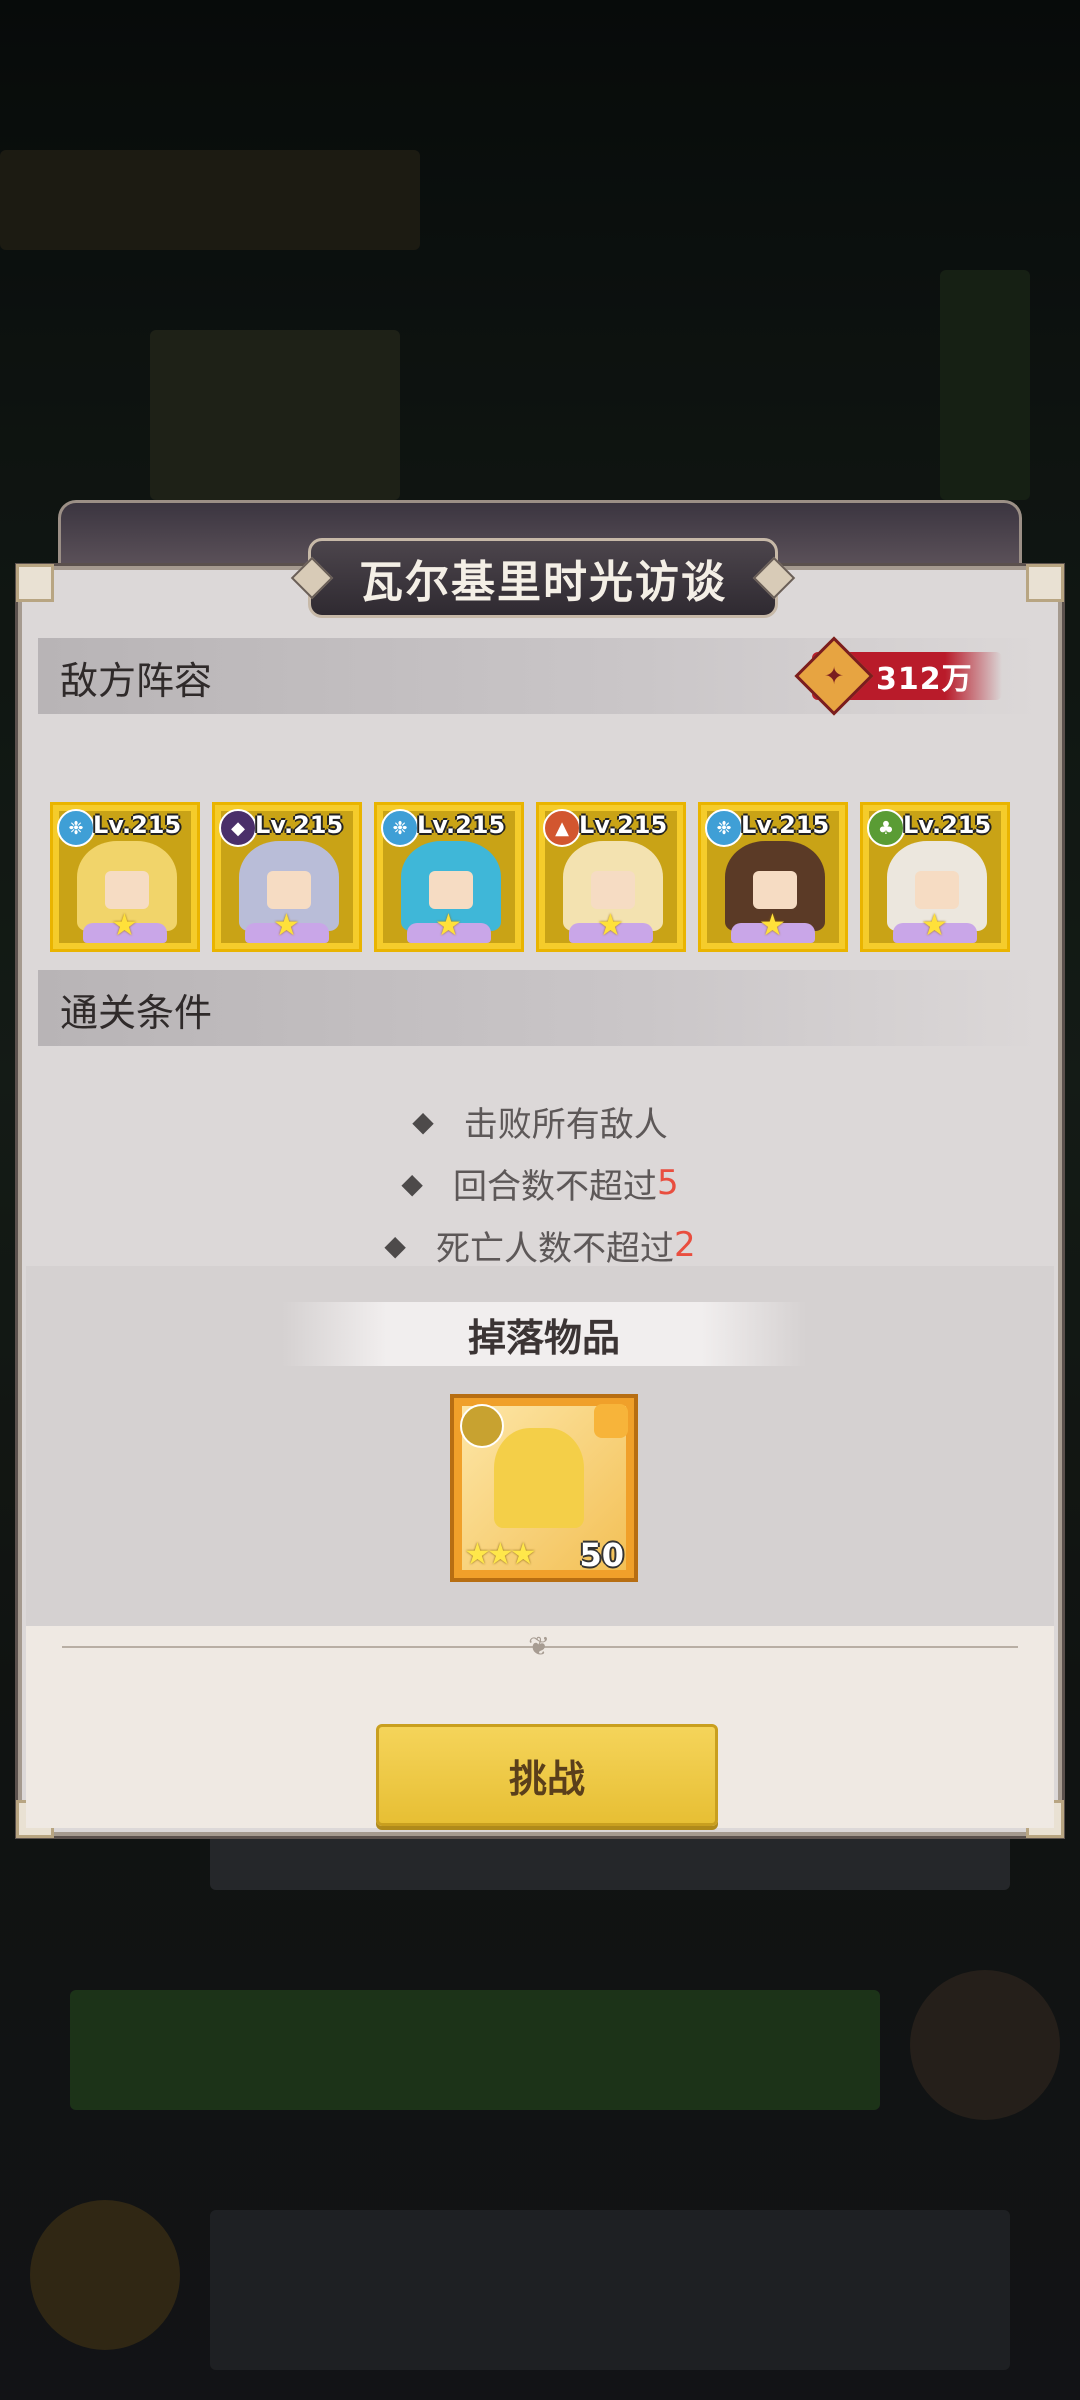 This screenshot has width=1080, height=2400. What do you see at coordinates (539, 1478) in the screenshot?
I see `hero-shard-portrait` at bounding box center [539, 1478].